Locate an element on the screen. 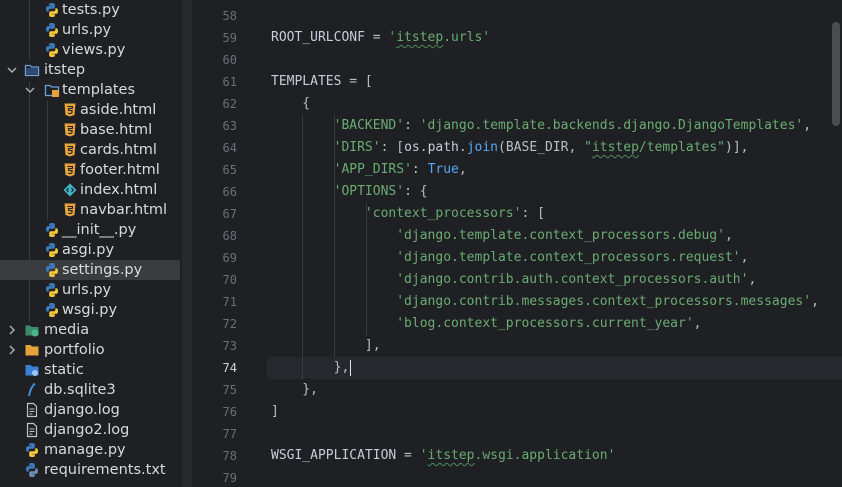 This screenshot has width=842, height=487. tree-item-urls-py-2: urls.py is located at coordinates (90, 290).